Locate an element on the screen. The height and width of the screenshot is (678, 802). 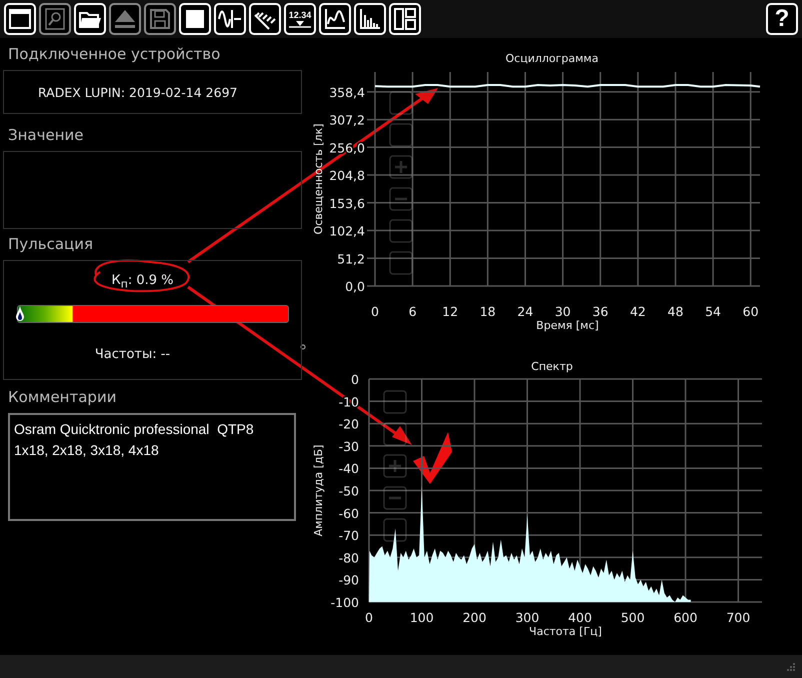
help-button: ? is located at coordinates (782, 19).